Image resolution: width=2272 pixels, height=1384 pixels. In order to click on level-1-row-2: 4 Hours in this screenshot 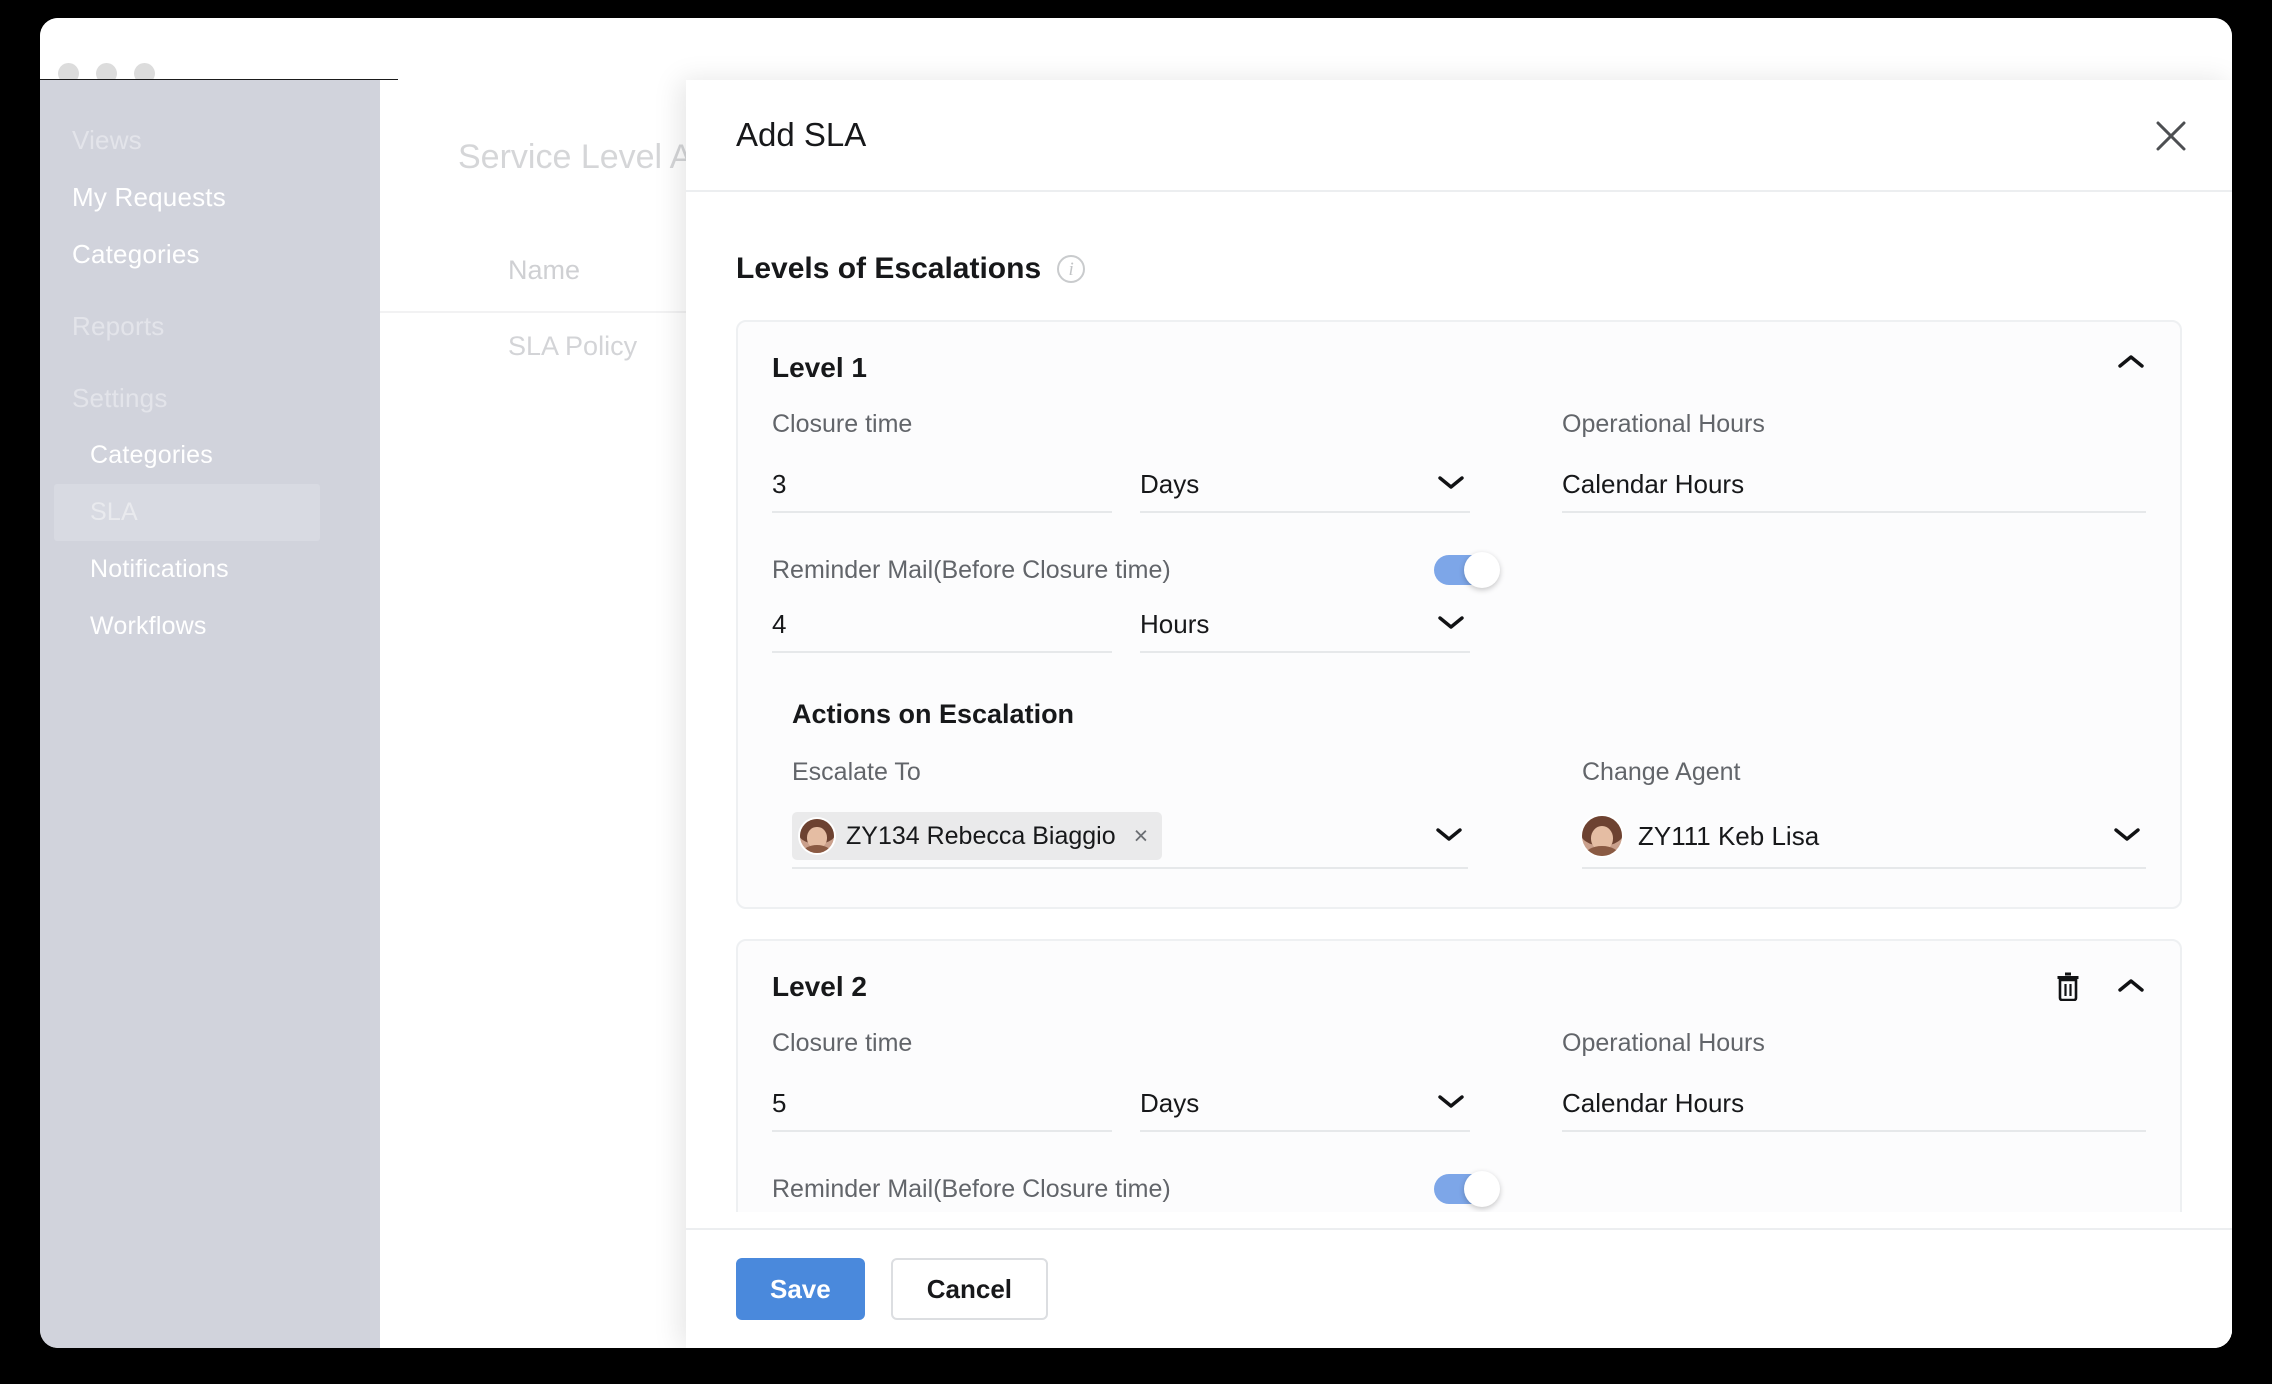, I will do `click(1459, 625)`.